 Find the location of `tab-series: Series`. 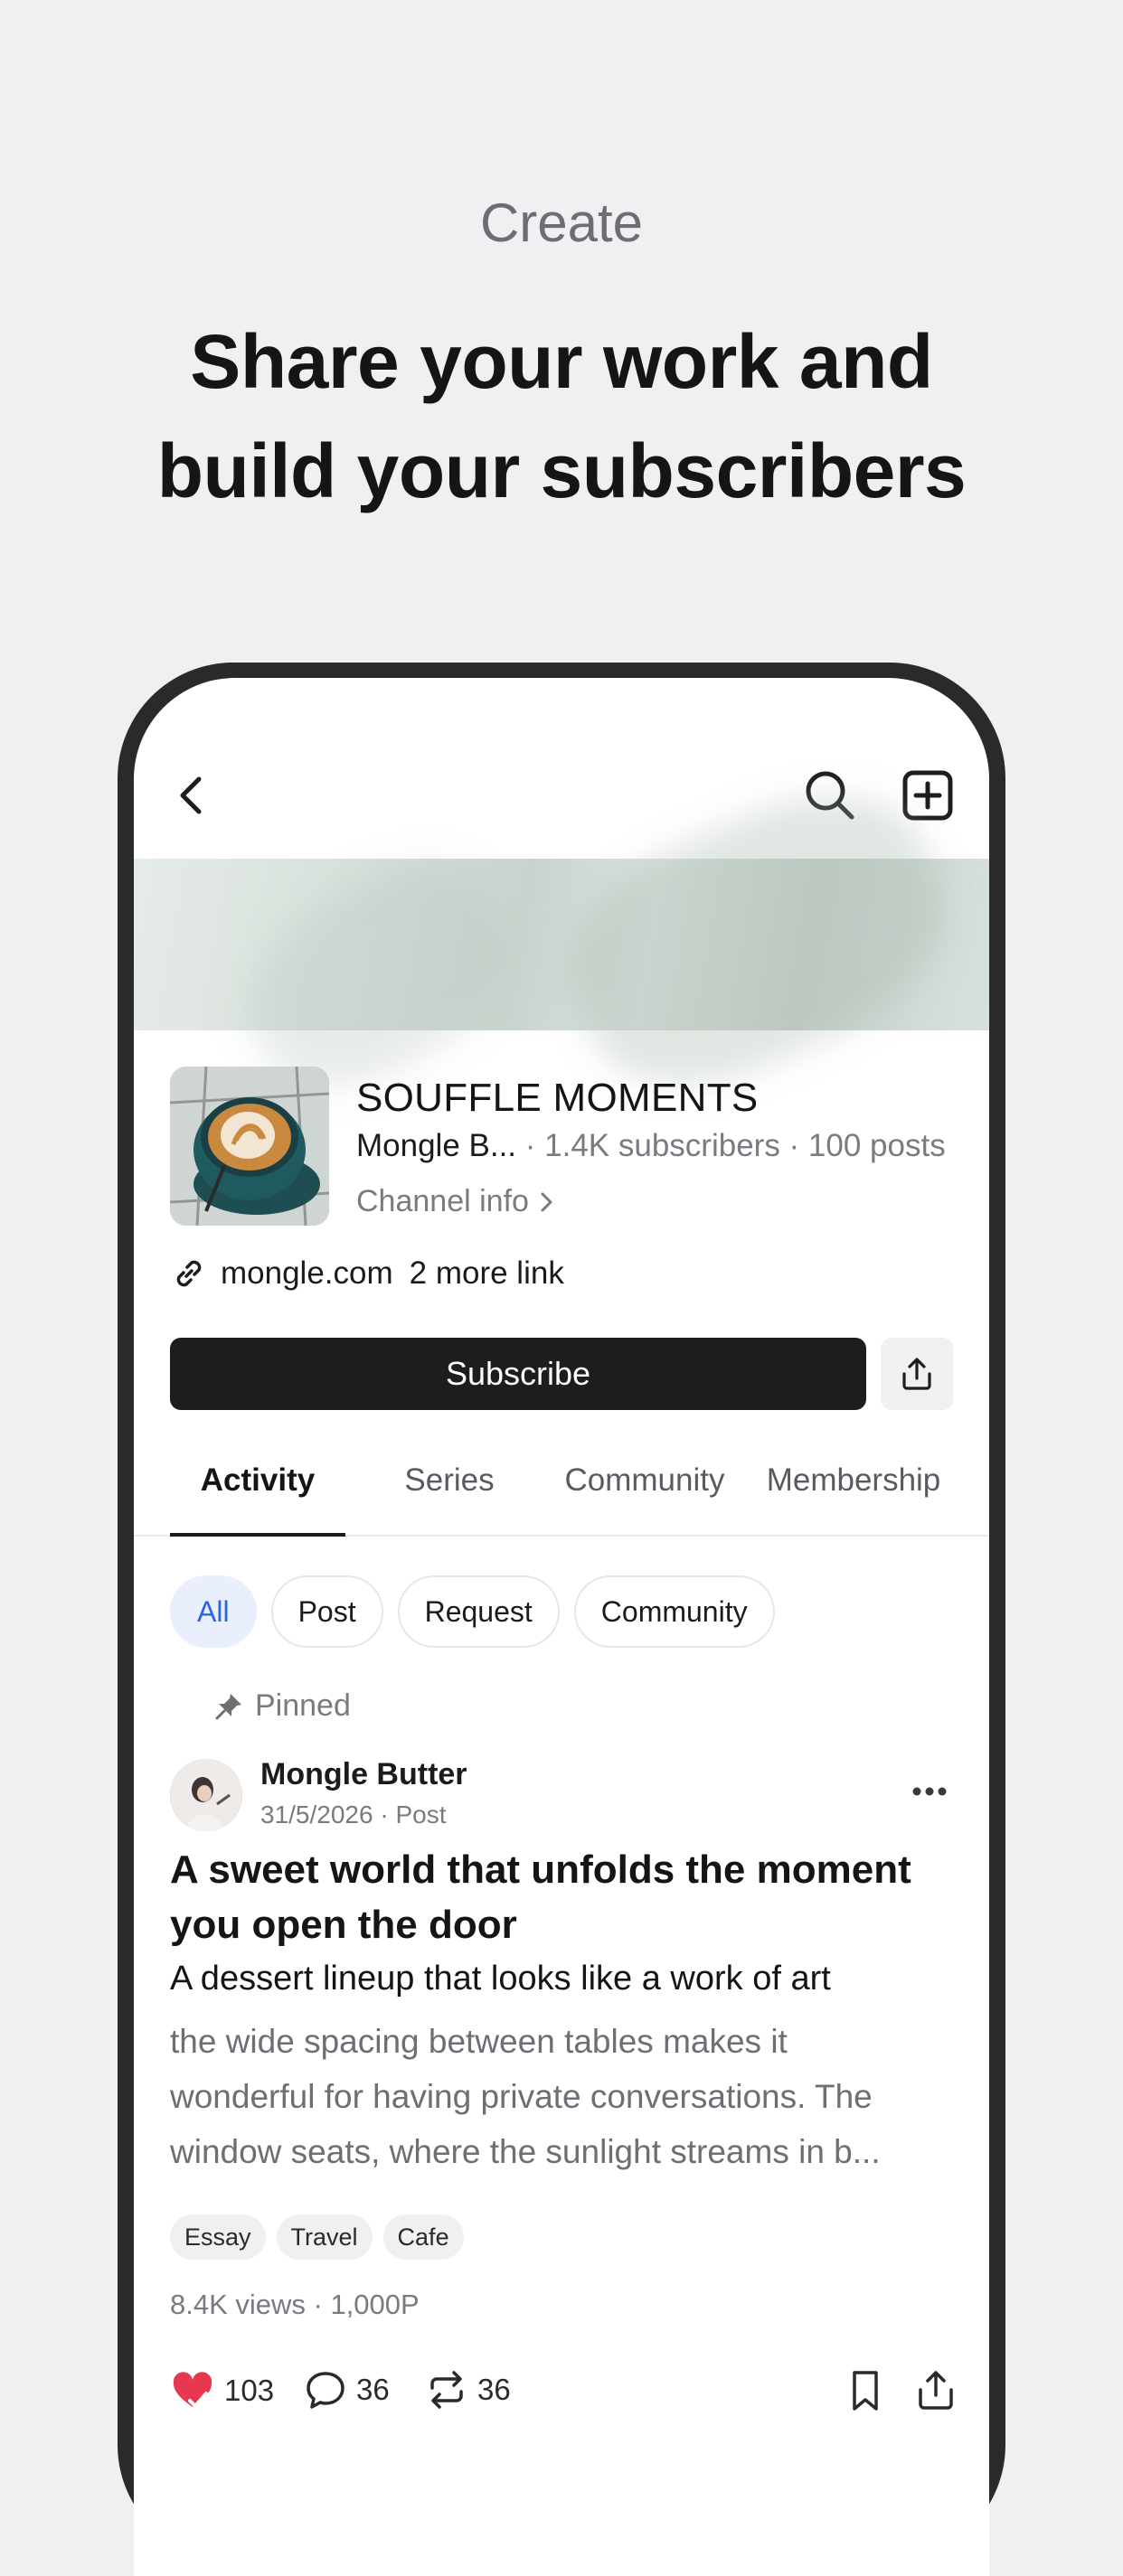

tab-series: Series is located at coordinates (449, 1498).